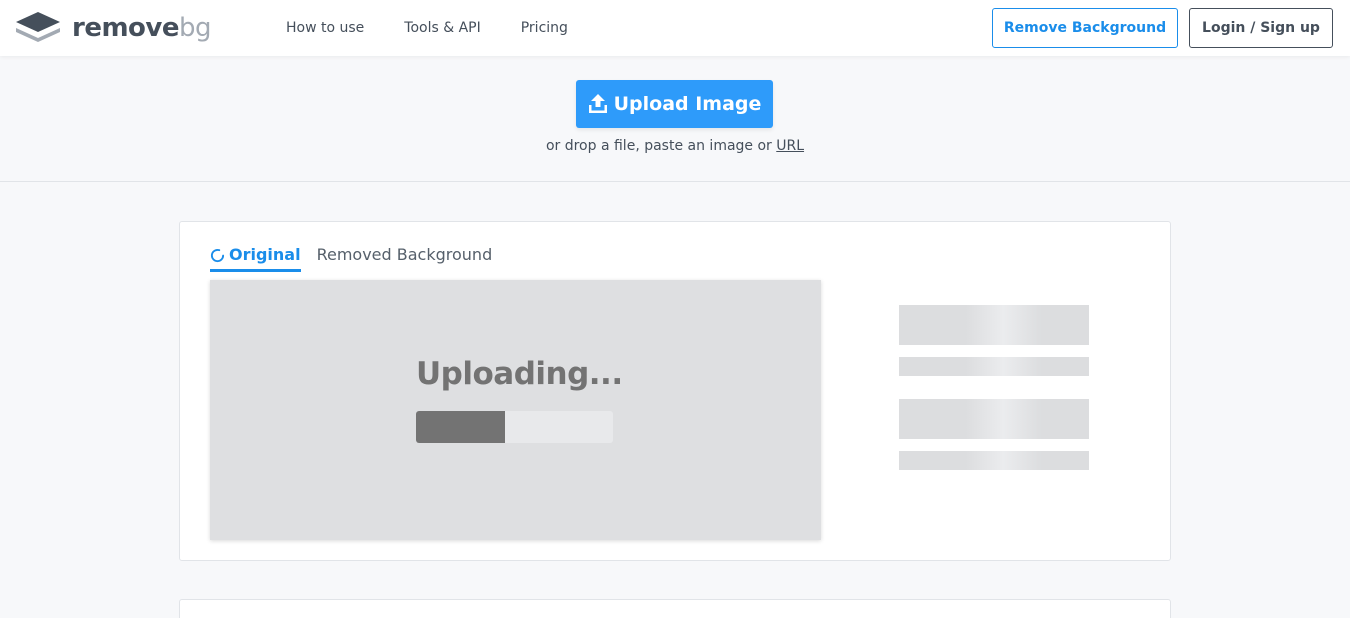 The image size is (1350, 618). Describe the element at coordinates (675, 608) in the screenshot. I see `secondary-card` at that location.